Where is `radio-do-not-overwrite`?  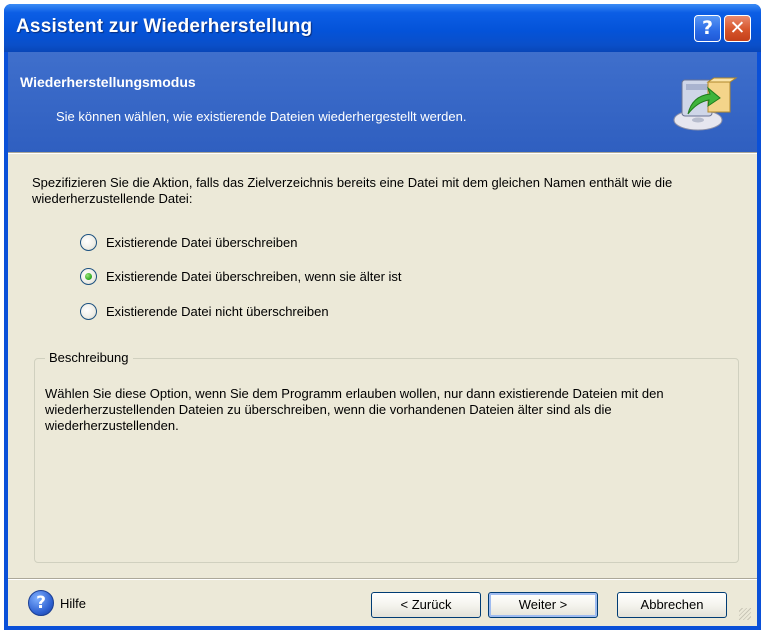
radio-do-not-overwrite is located at coordinates (88, 311).